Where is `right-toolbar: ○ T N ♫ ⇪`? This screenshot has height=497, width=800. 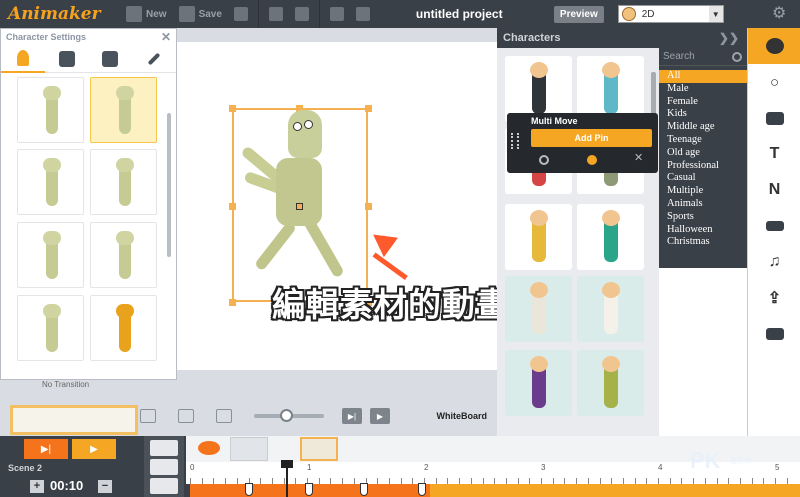
right-toolbar: ○ T N ♫ ⇪ is located at coordinates (773, 232).